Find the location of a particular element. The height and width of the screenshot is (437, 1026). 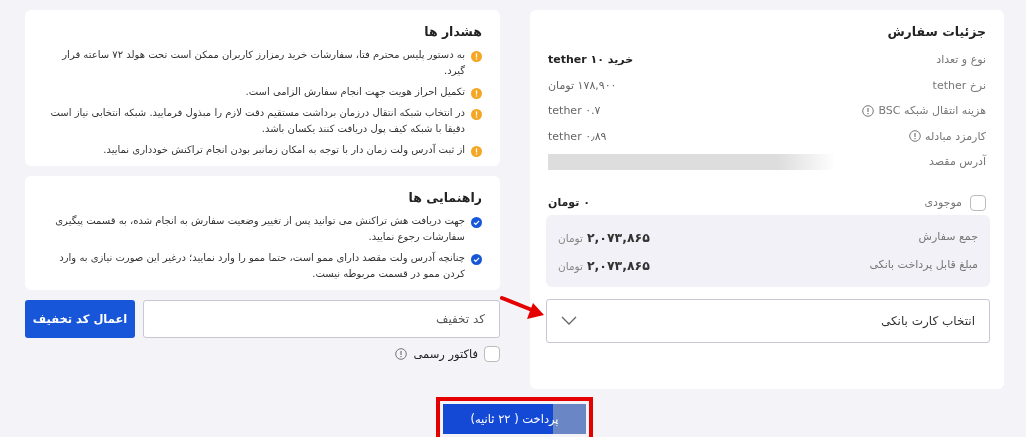

list-text: به دستور پلیس محترم فتا، سفارشات خرید رمزارز کاربران ممکن است تحت هولد ۷۲ ساعته قرار گیرد. is located at coordinates (262, 63).